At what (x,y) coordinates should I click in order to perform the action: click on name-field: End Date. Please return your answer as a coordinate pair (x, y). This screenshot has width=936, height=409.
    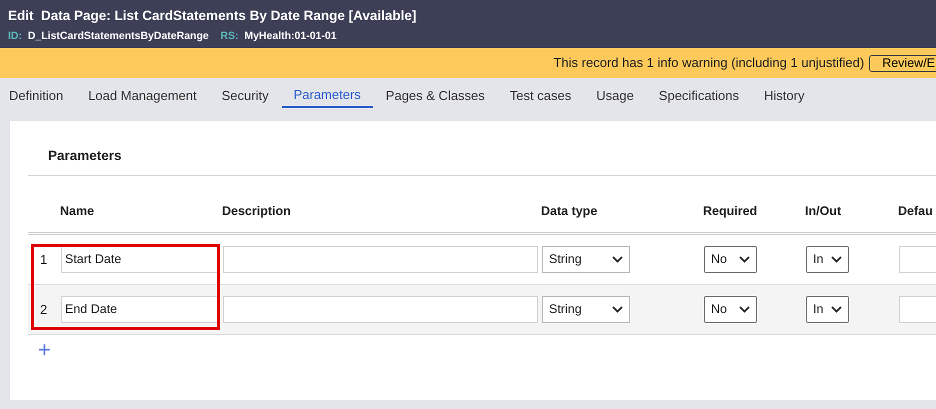
    Looking at the image, I should click on (139, 309).